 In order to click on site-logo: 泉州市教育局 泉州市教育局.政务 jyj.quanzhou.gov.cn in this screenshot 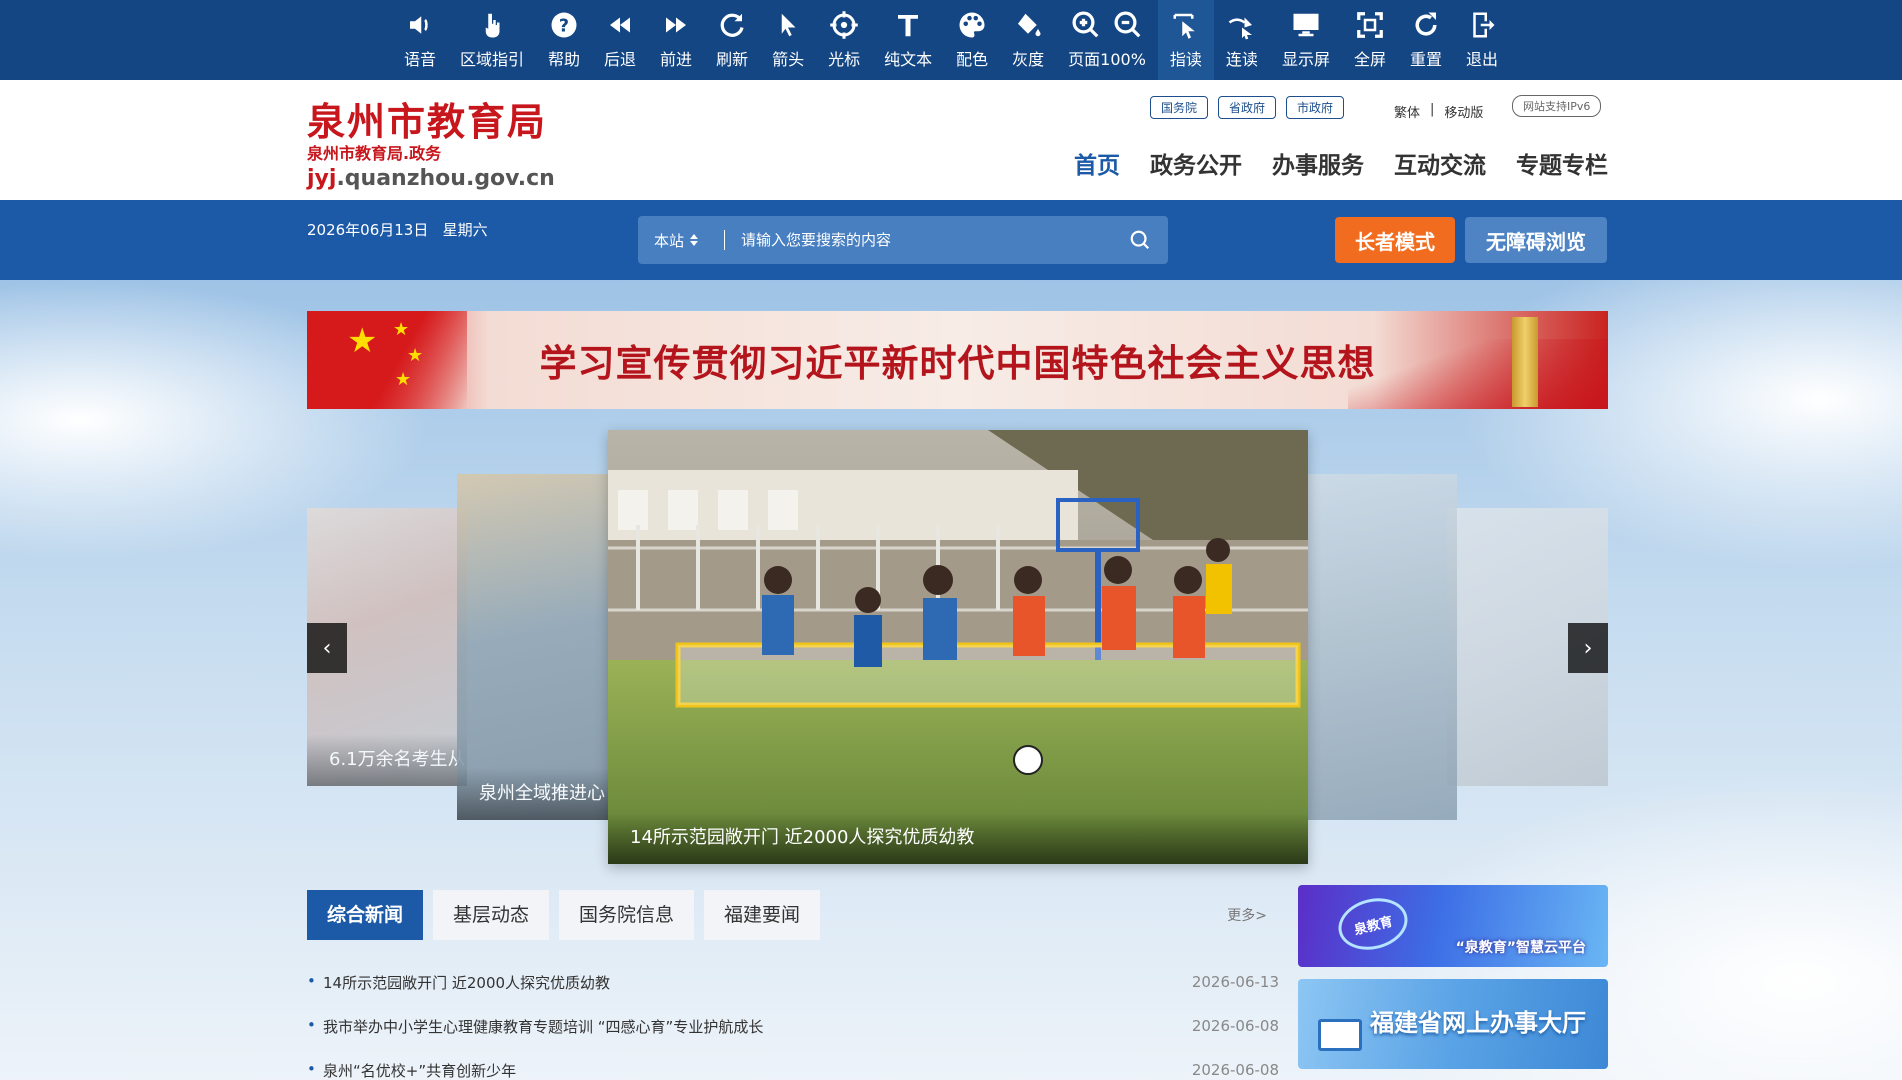, I will do `click(431, 147)`.